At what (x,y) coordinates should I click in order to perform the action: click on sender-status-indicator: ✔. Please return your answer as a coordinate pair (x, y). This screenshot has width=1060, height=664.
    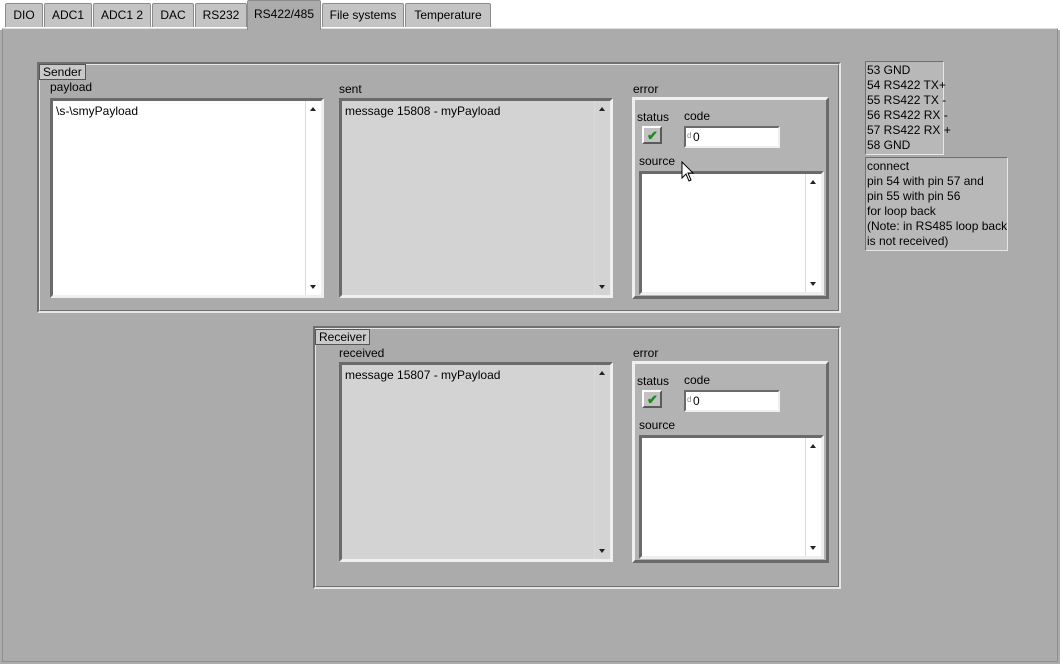
    Looking at the image, I should click on (652, 135).